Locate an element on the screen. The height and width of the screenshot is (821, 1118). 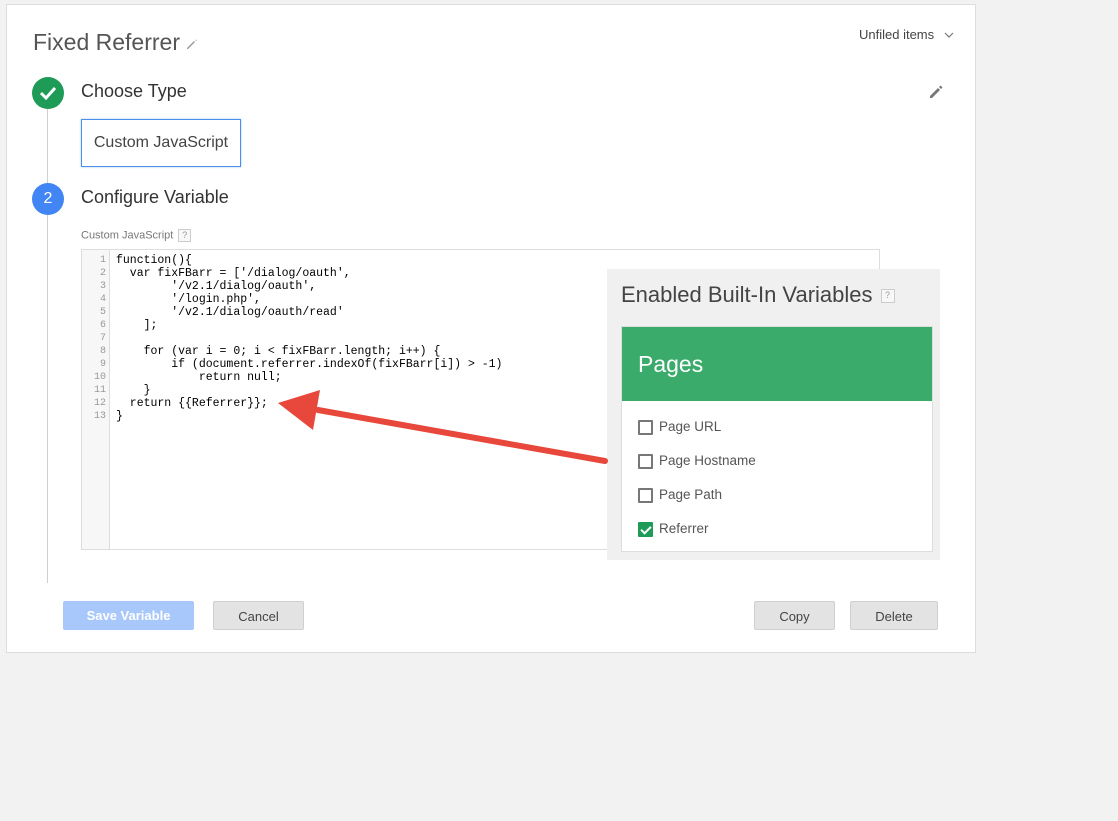
line-number: 4 is located at coordinates (102, 299).